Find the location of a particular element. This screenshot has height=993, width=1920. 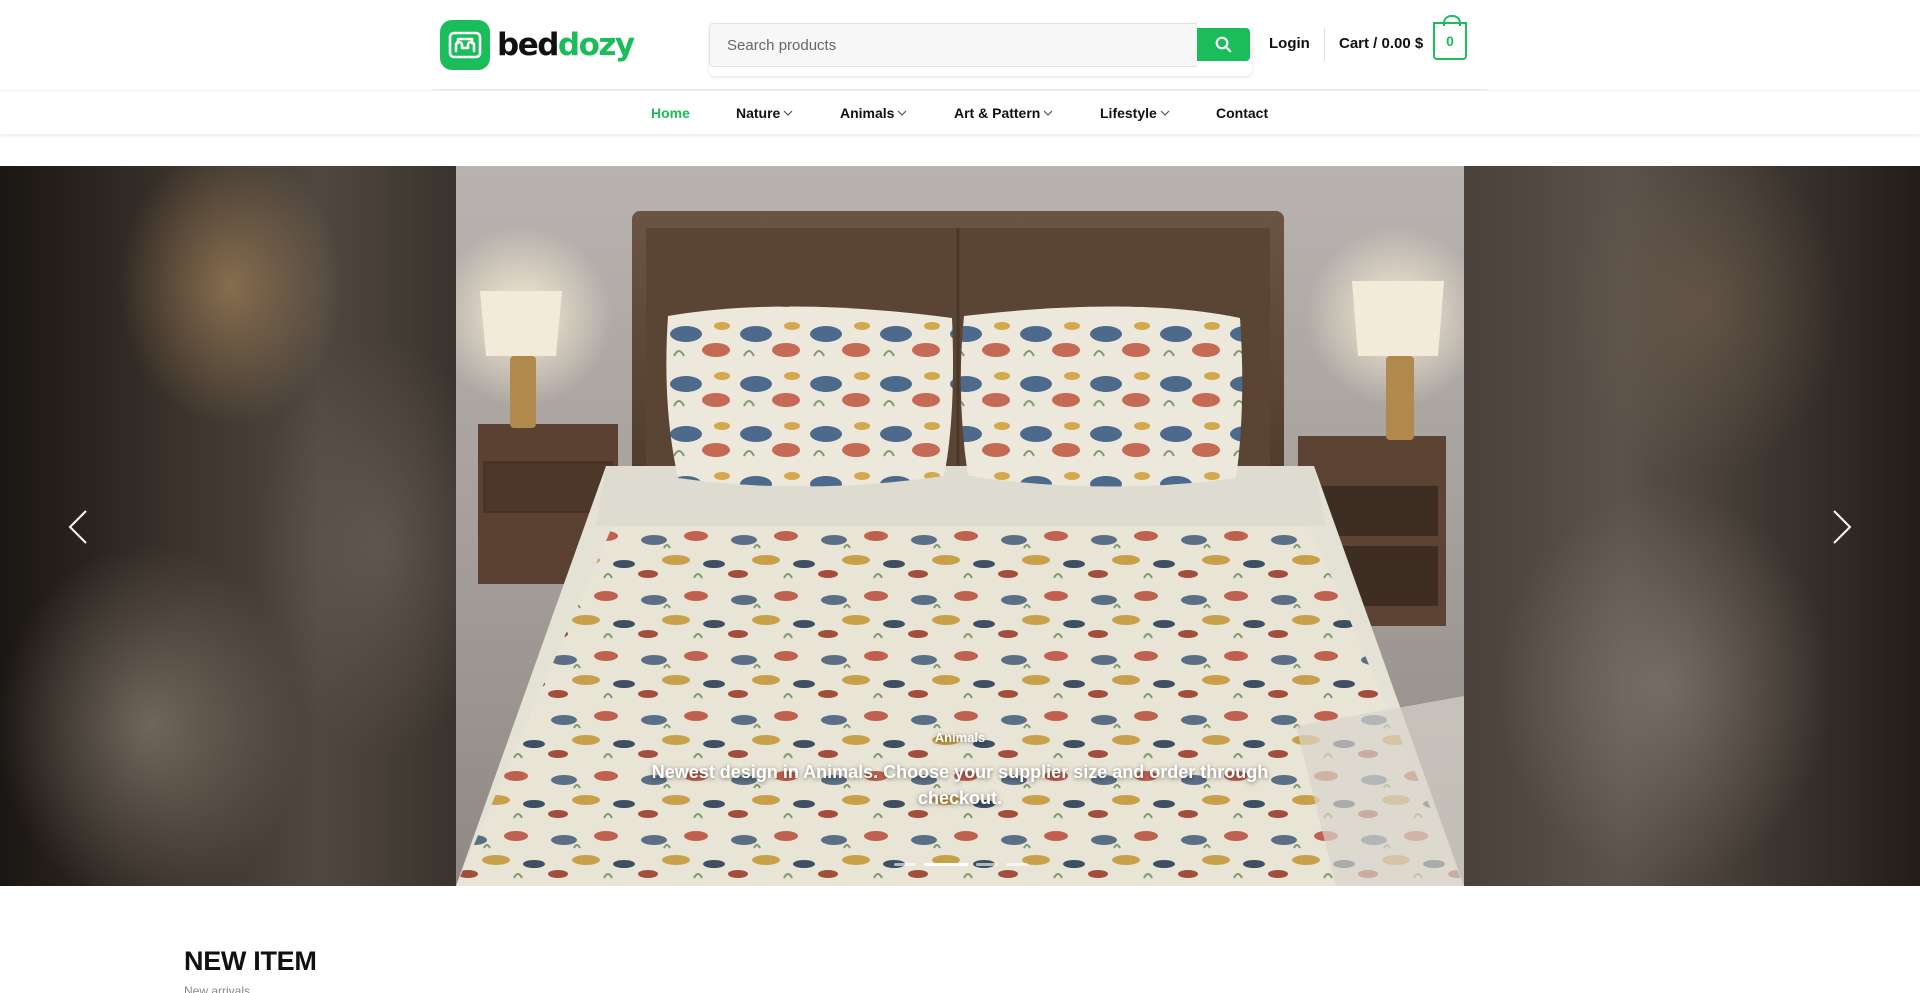

slider-dot-active is located at coordinates (946, 864).